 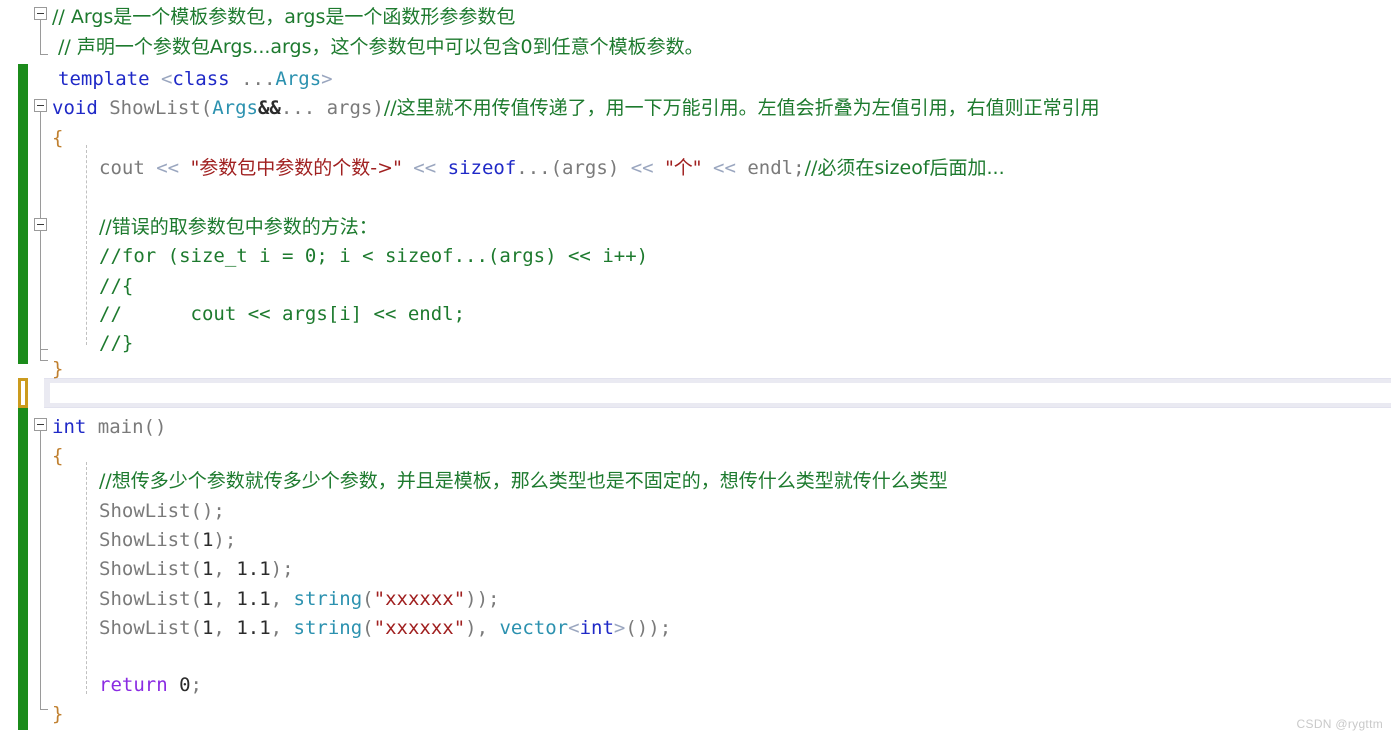 I want to click on code-line: // Args是一个模板参数包，args是一个函数形参参数包, so click(x=257, y=17).